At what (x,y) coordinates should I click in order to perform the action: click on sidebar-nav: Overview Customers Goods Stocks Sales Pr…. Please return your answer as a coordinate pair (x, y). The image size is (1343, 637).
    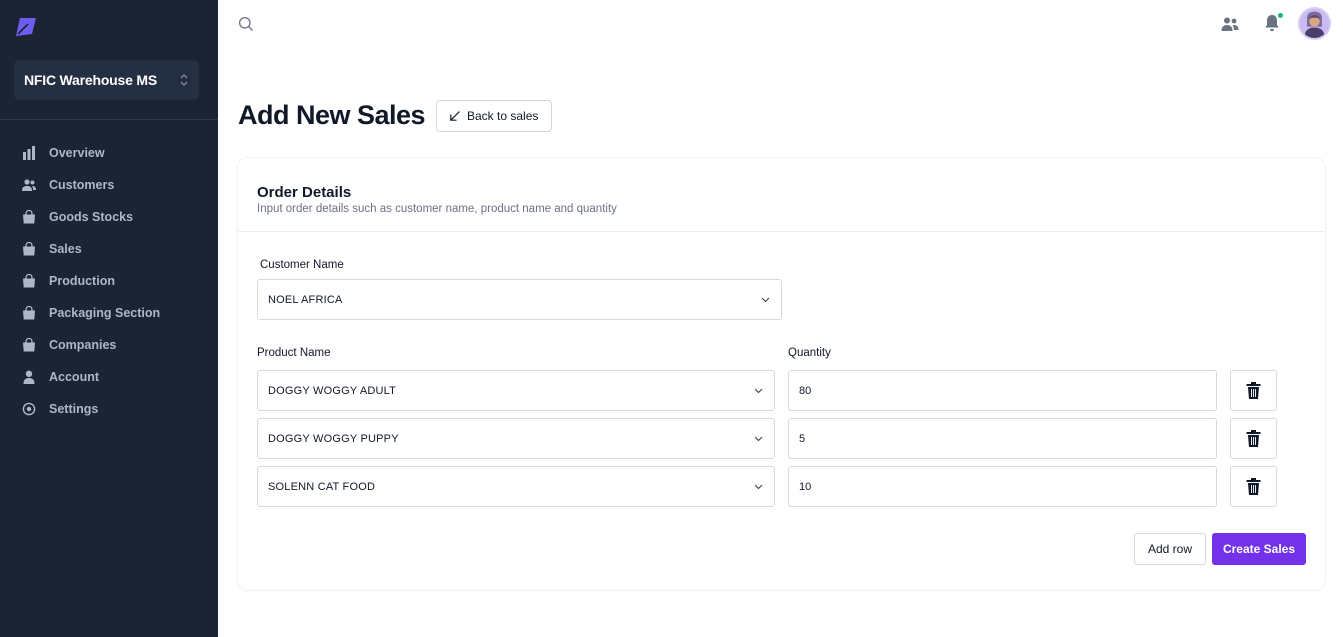
    Looking at the image, I should click on (109, 281).